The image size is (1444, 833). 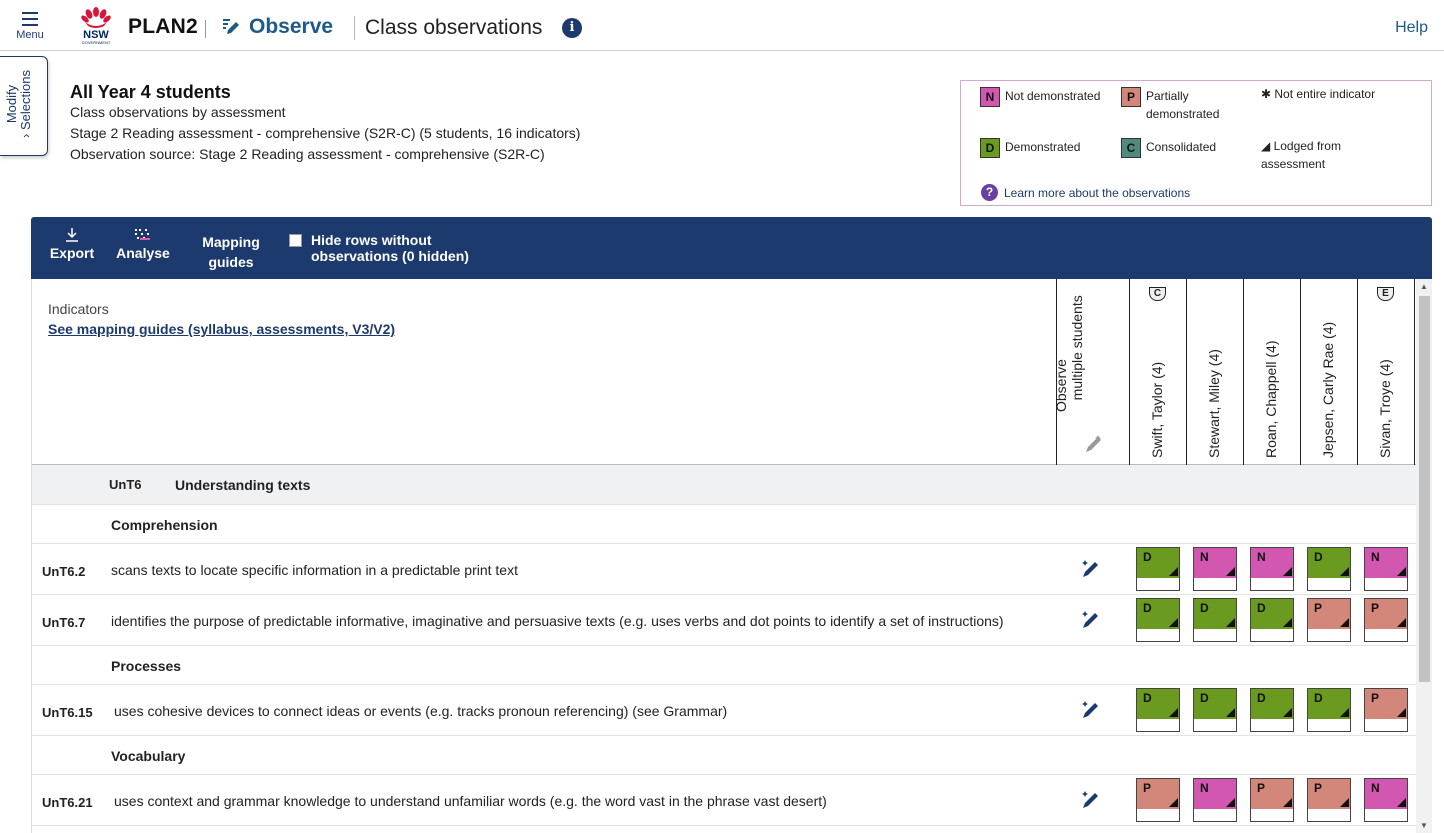 What do you see at coordinates (1328, 390) in the screenshot?
I see `student-header: Jepsen, Carly Rae (4)` at bounding box center [1328, 390].